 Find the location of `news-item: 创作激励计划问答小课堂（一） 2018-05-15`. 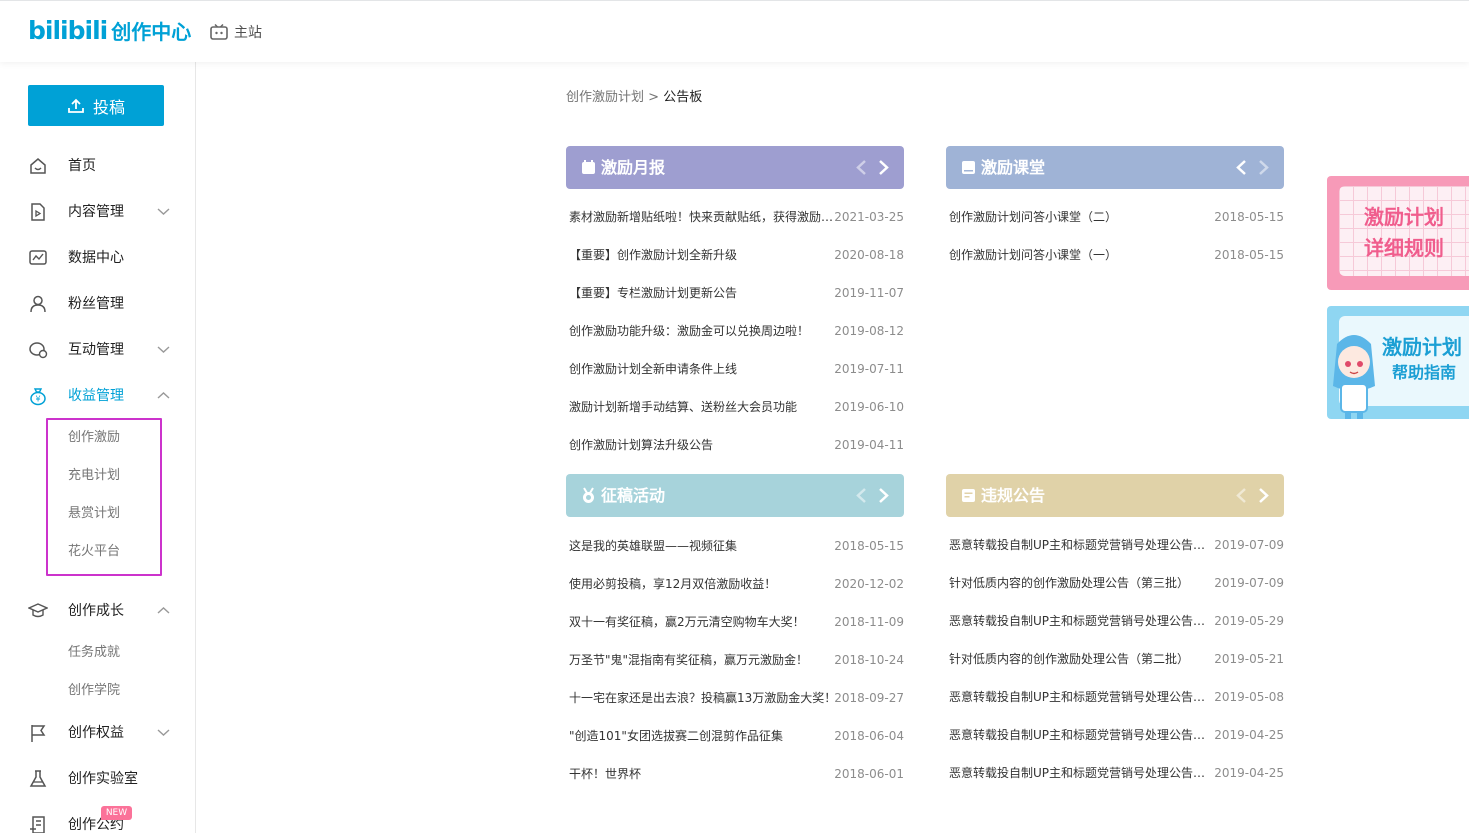

news-item: 创作激励计划问答小课堂（一） 2018-05-15 is located at coordinates (1115, 255).